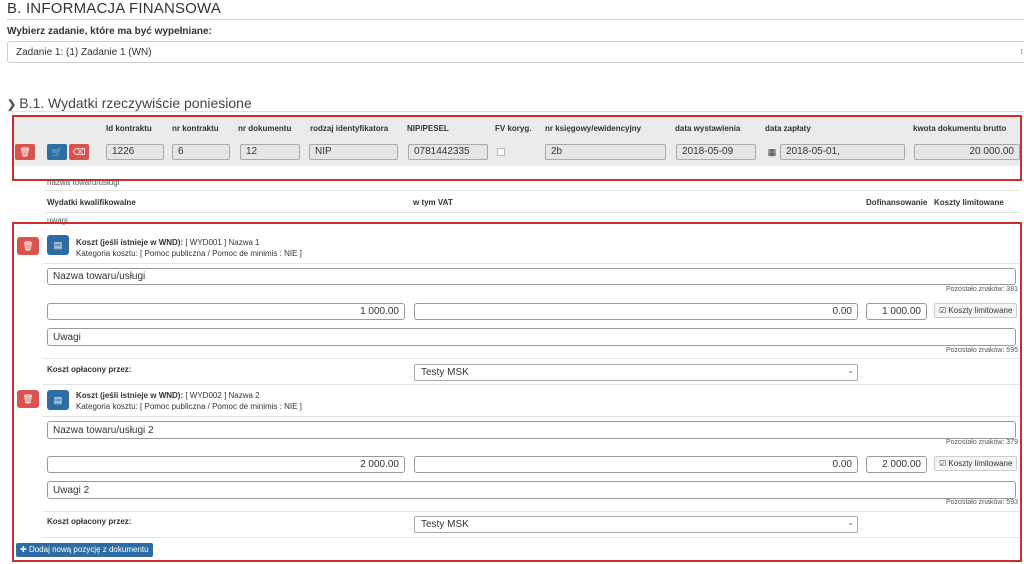 The width and height of the screenshot is (1024, 564). What do you see at coordinates (83, 182) in the screenshot?
I see `nazwa-towaru-label: nazwa towaru/usługi` at bounding box center [83, 182].